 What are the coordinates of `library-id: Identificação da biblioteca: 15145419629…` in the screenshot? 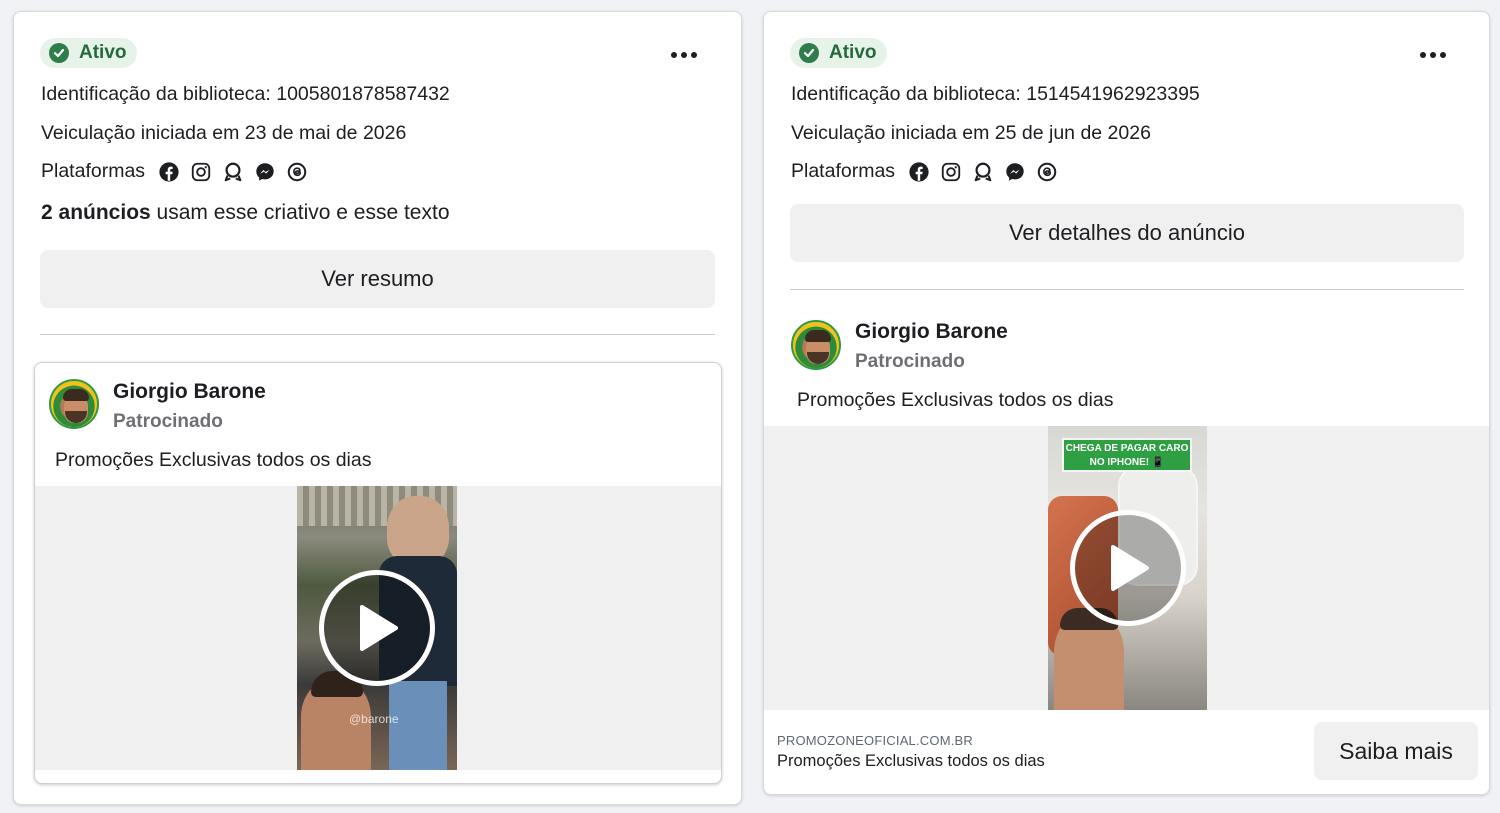 It's located at (995, 94).